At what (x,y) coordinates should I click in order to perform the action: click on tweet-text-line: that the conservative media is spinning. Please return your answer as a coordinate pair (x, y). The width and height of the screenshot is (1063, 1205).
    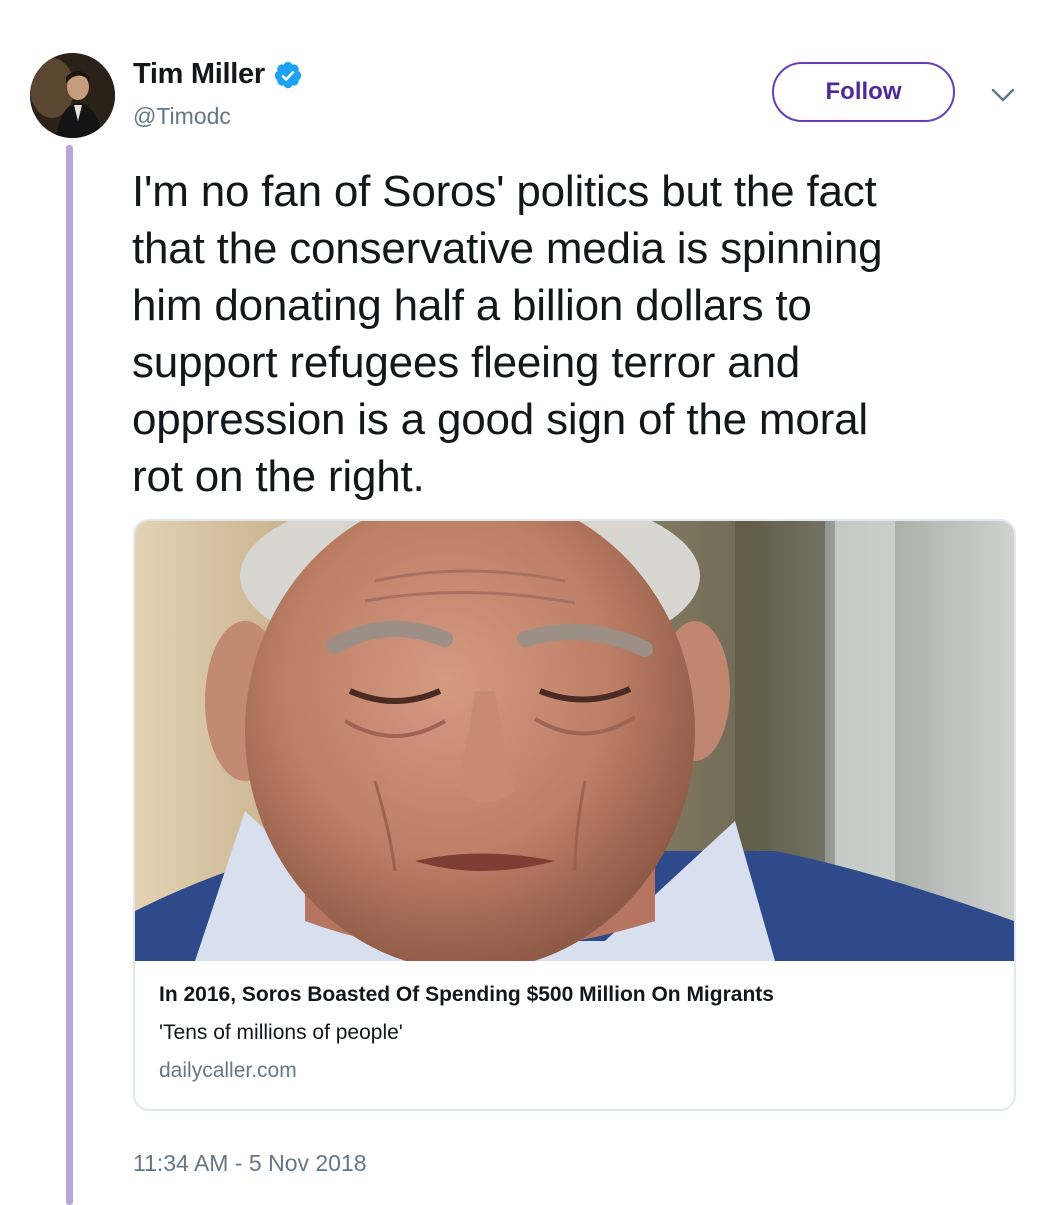
    Looking at the image, I should click on (507, 248).